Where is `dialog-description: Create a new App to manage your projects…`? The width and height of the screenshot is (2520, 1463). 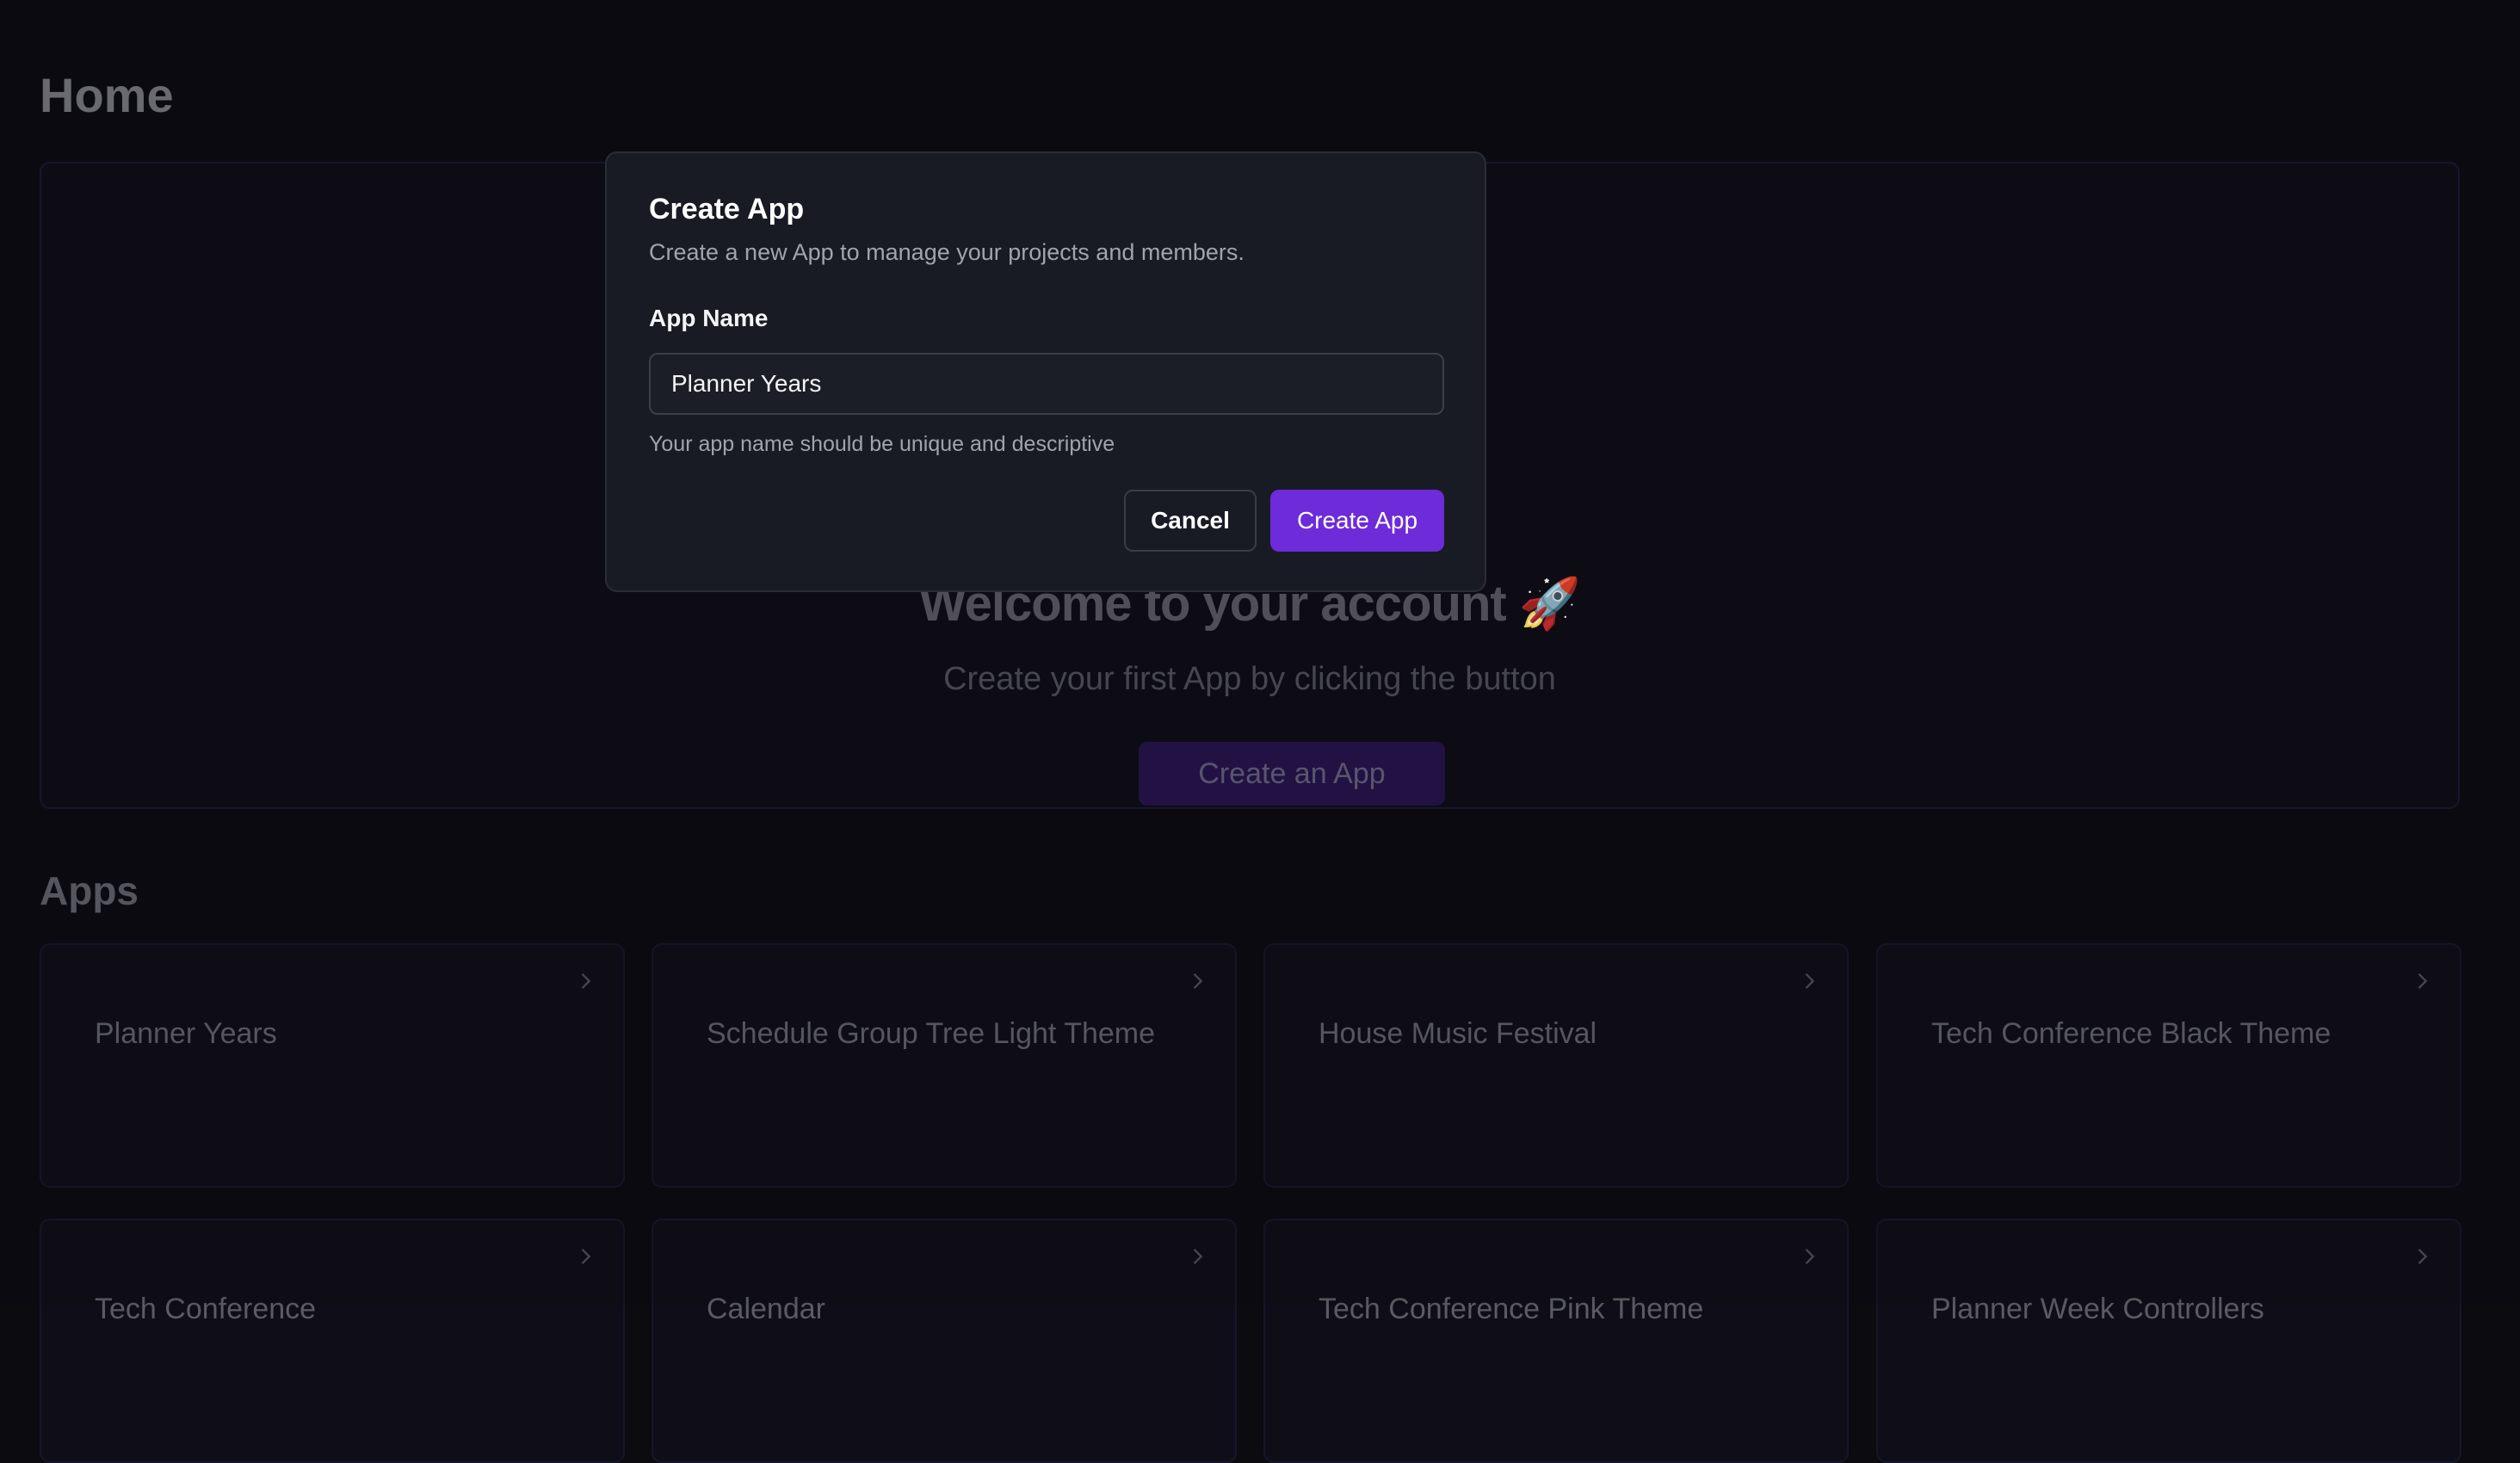 dialog-description: Create a new App to manage your projects… is located at coordinates (947, 252).